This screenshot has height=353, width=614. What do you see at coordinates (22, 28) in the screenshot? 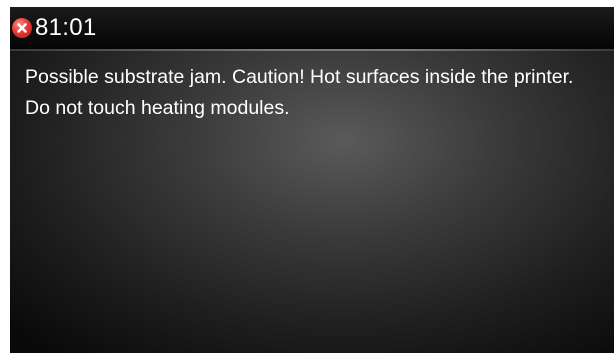
I see `error-icon` at bounding box center [22, 28].